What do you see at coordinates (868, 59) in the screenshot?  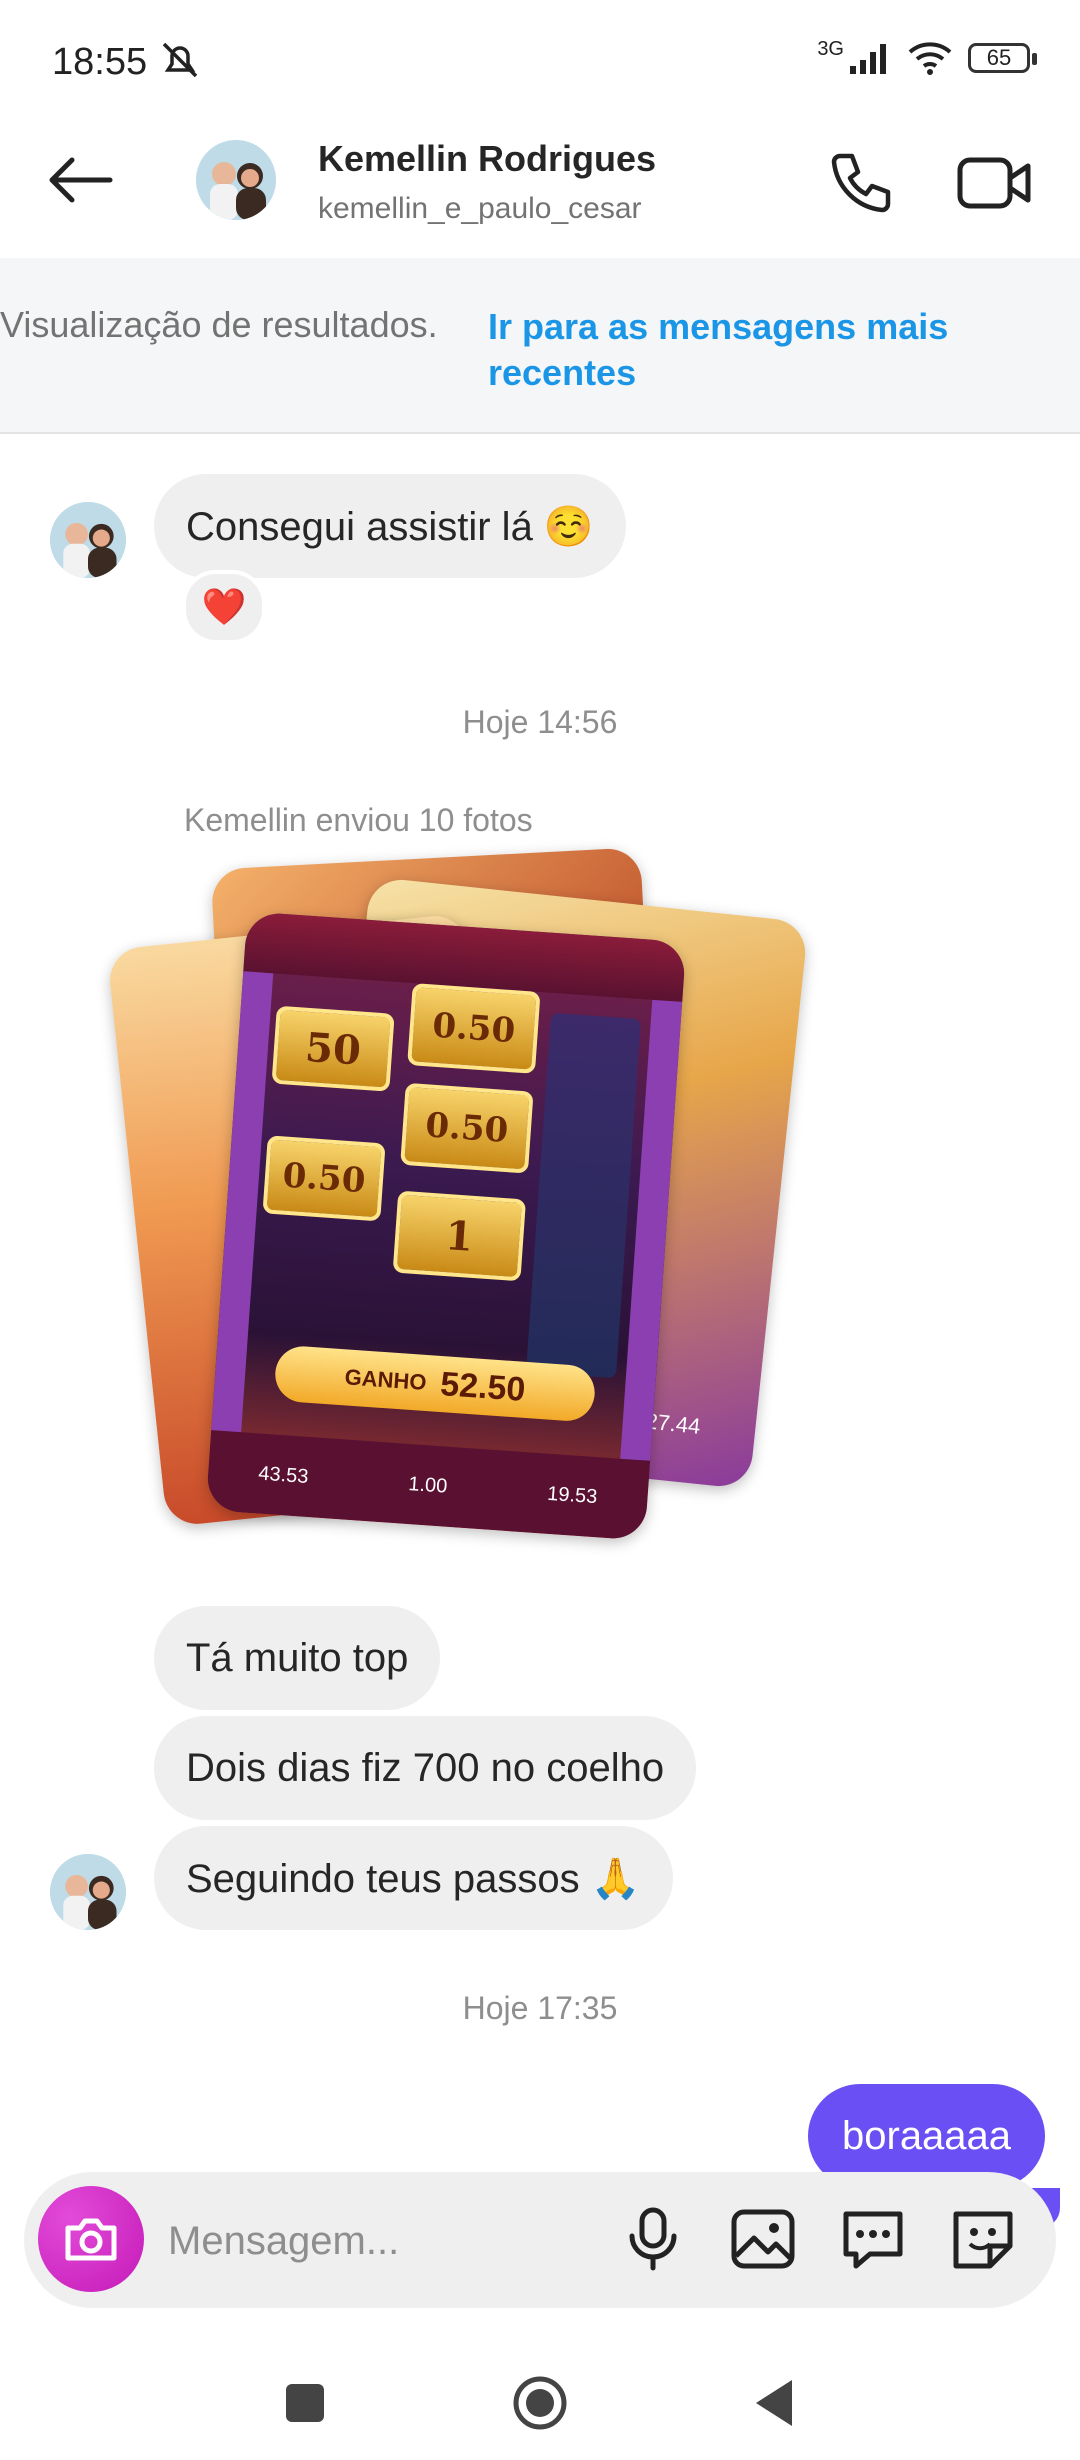 I see `signal-icon` at bounding box center [868, 59].